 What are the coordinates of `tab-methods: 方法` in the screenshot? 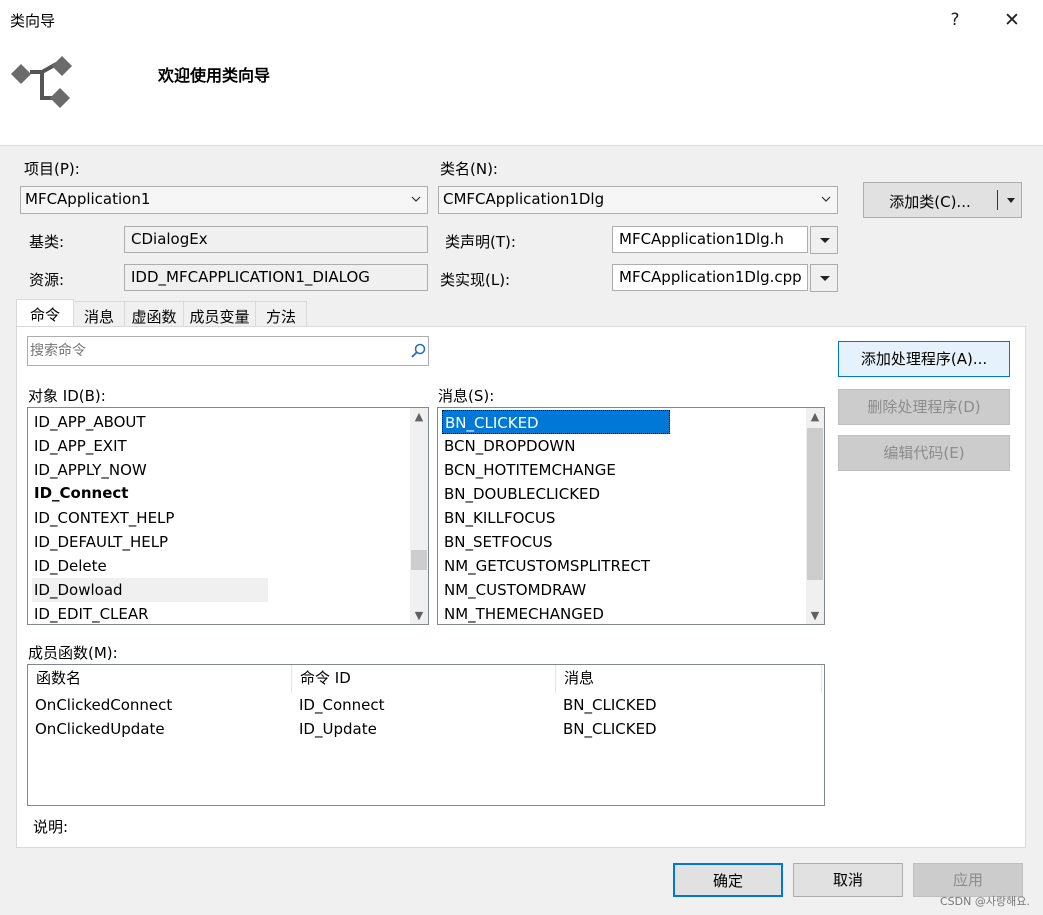 It's located at (281, 313).